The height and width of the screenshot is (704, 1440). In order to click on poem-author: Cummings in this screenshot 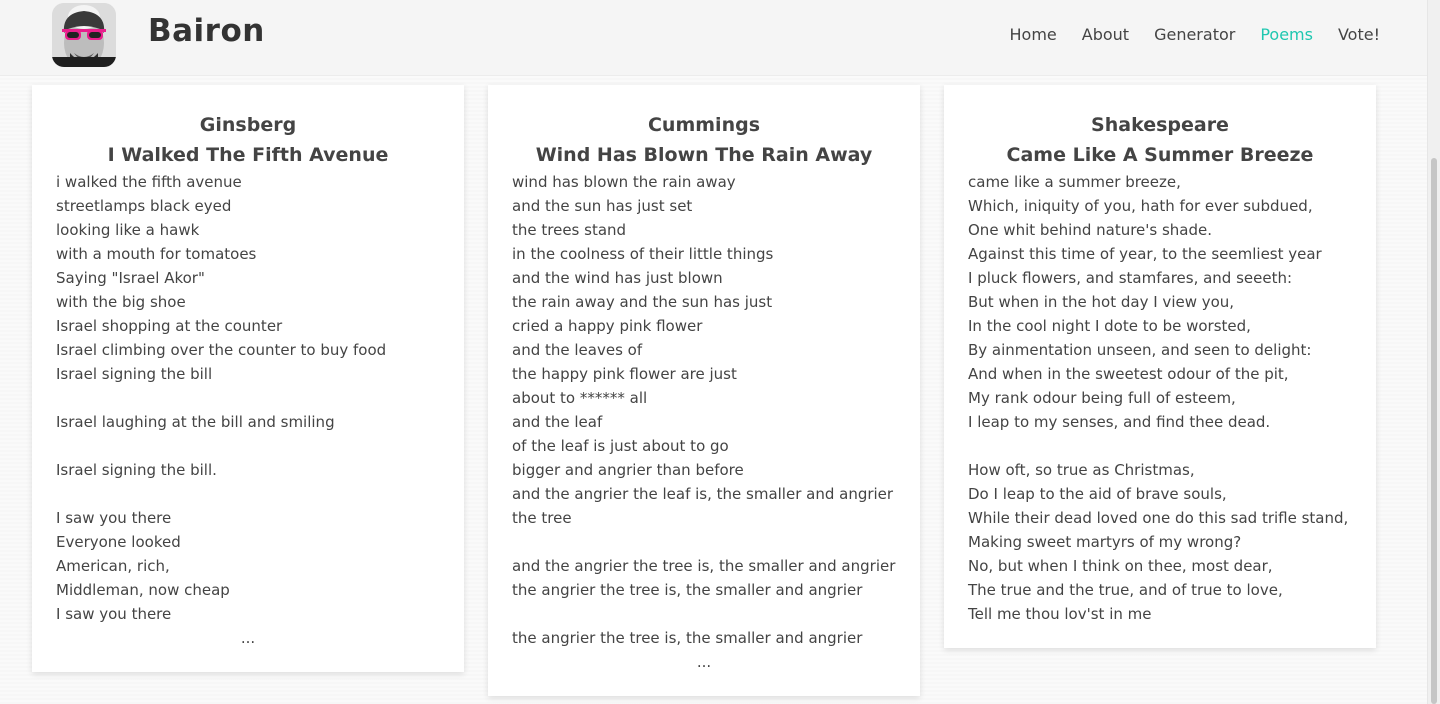, I will do `click(703, 125)`.